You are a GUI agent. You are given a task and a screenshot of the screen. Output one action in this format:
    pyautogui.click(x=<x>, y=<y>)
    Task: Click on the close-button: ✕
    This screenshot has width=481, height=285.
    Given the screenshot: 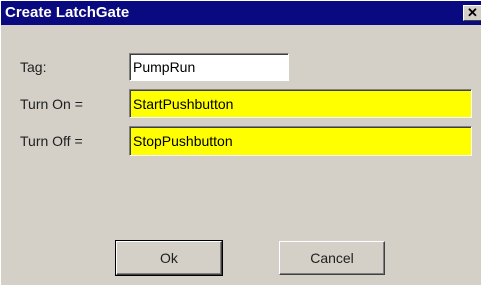 What is the action you would take?
    pyautogui.click(x=472, y=13)
    